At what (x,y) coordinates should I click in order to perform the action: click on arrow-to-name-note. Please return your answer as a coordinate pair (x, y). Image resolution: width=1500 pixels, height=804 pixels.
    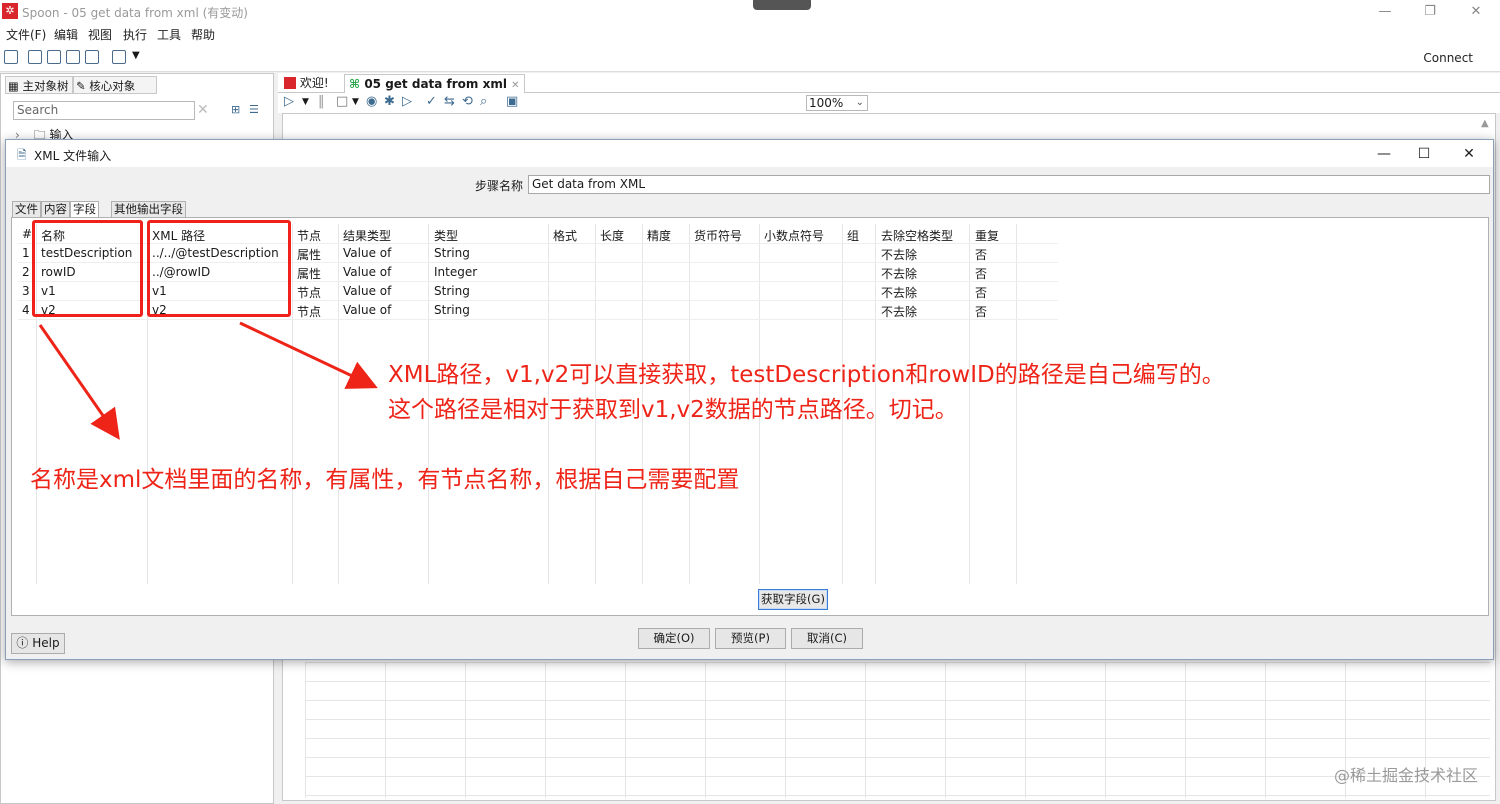
    Looking at the image, I should click on (79, 382).